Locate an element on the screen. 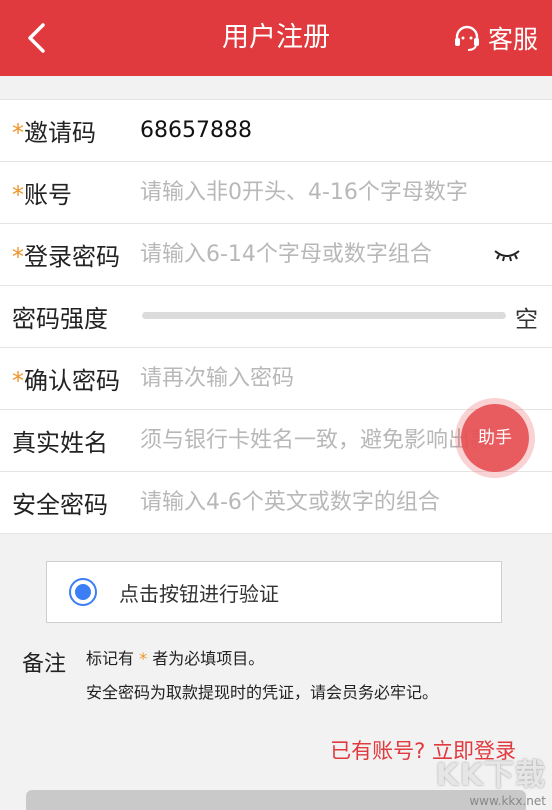 The width and height of the screenshot is (552, 810). watermark: KK下载 www.kkx.net is located at coordinates (491, 779).